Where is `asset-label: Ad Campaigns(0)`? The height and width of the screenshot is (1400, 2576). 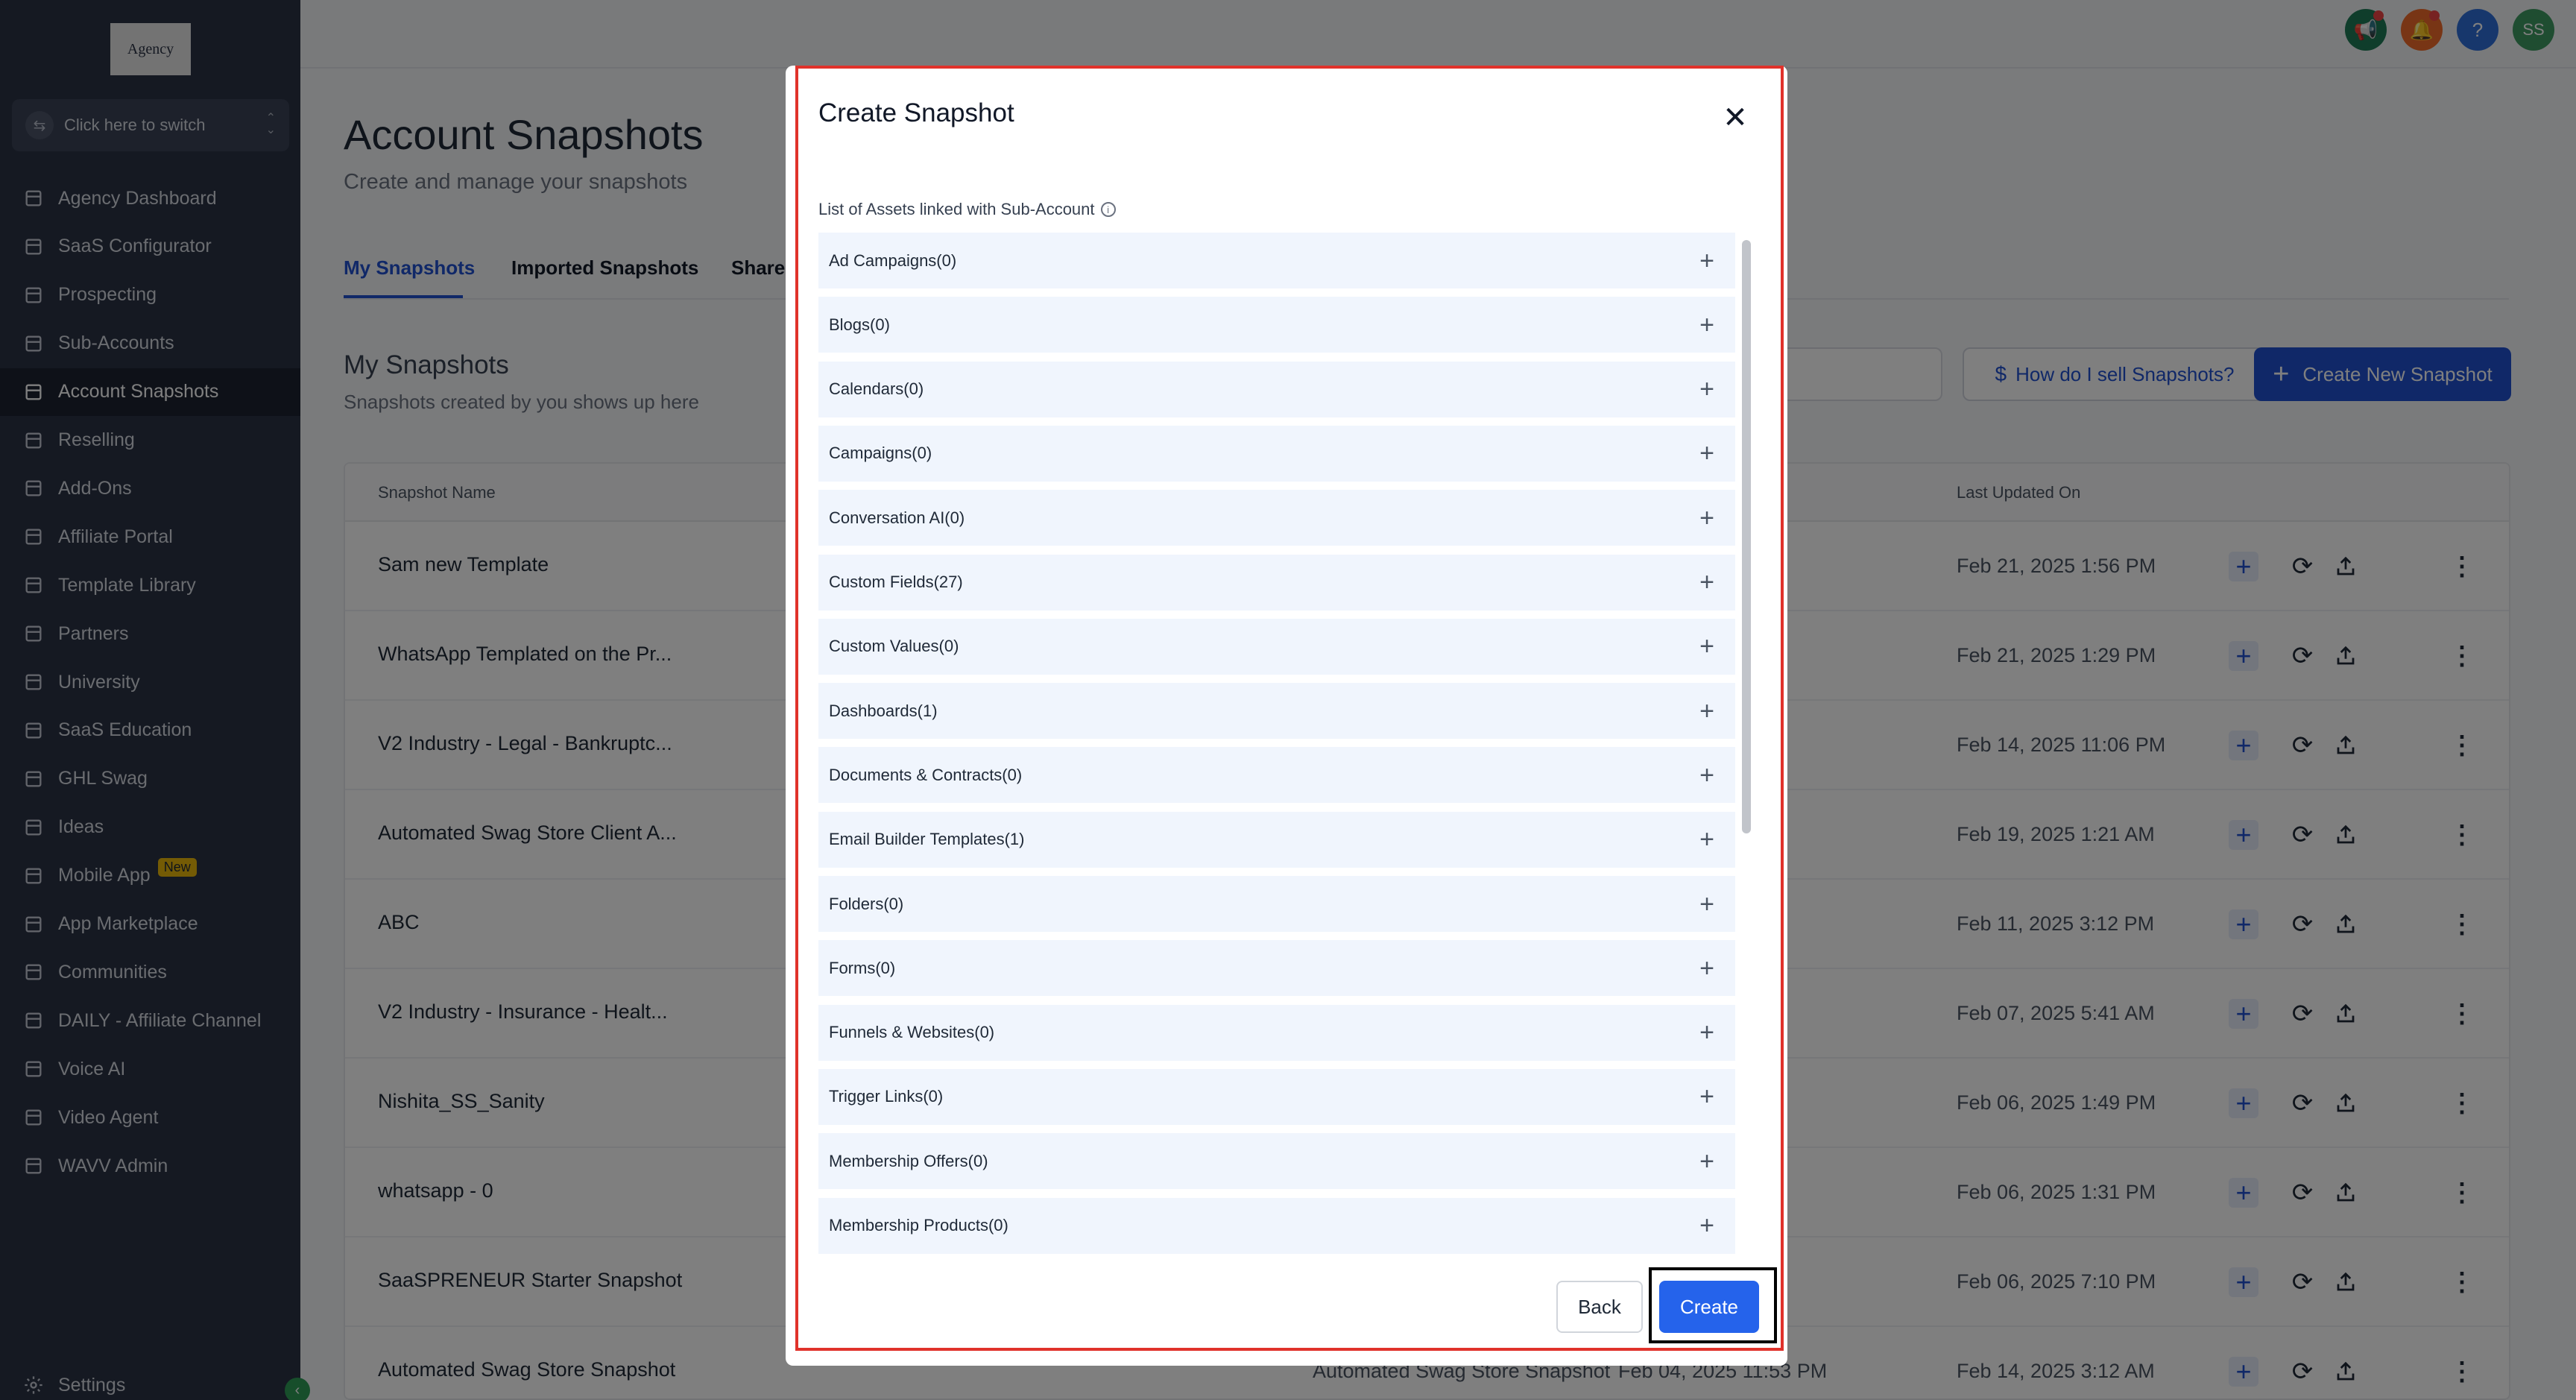 asset-label: Ad Campaigns(0) is located at coordinates (893, 260).